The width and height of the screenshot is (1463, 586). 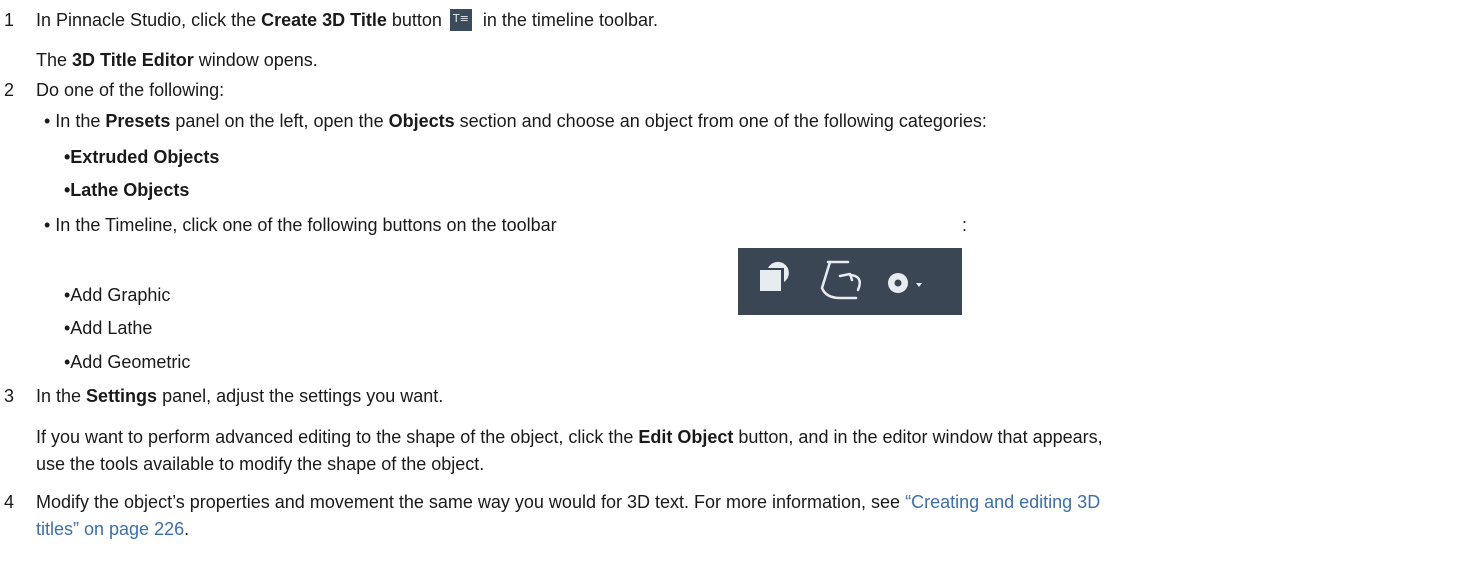 I want to click on list-item: •Add Geometric, so click(x=127, y=362).